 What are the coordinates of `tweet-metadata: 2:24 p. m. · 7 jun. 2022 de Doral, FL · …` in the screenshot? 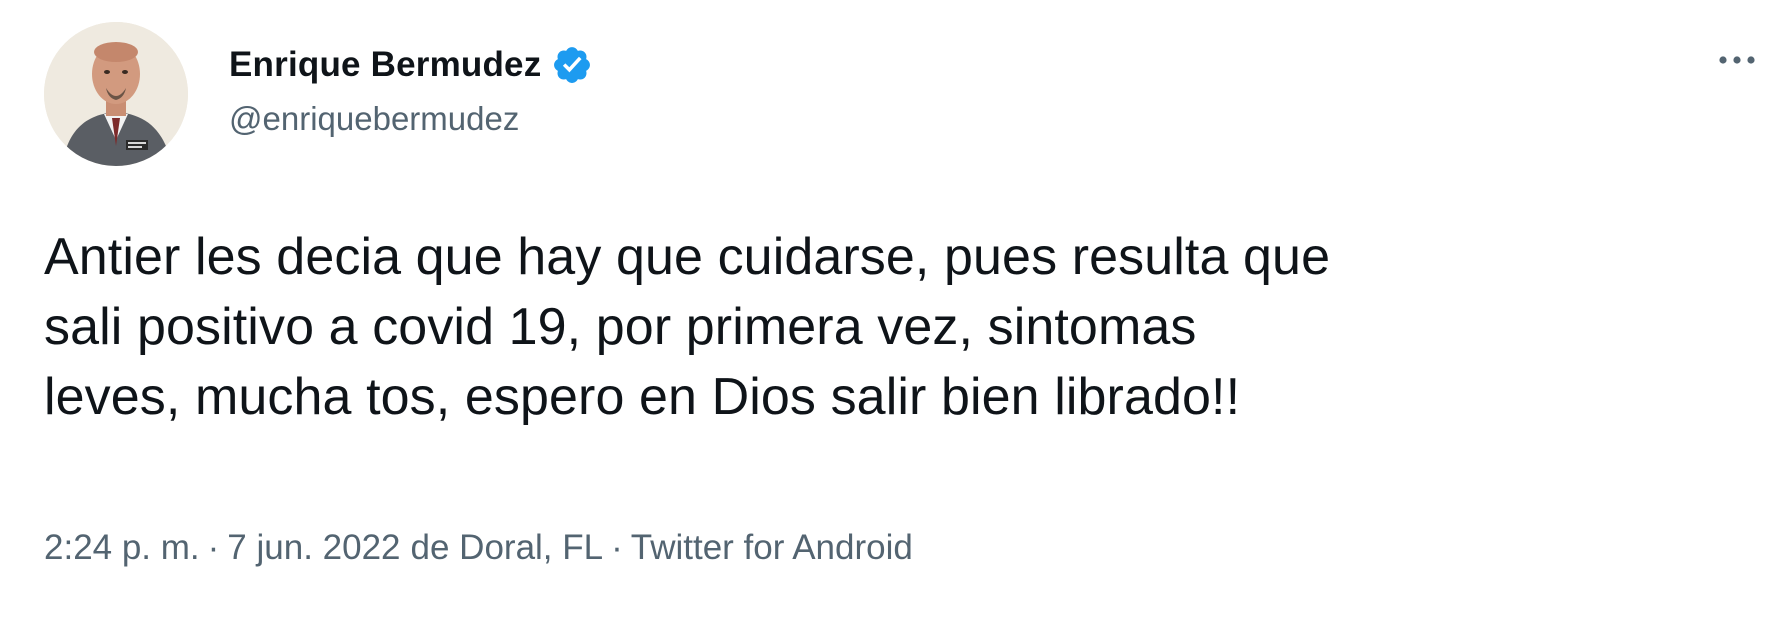 It's located at (478, 548).